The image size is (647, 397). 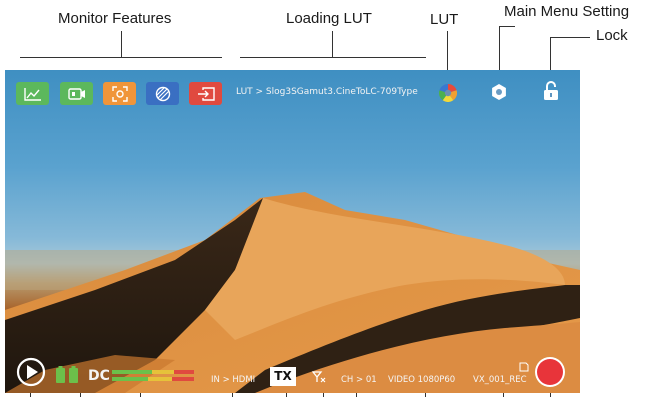 What do you see at coordinates (499, 92) in the screenshot?
I see `settings-gear-icon` at bounding box center [499, 92].